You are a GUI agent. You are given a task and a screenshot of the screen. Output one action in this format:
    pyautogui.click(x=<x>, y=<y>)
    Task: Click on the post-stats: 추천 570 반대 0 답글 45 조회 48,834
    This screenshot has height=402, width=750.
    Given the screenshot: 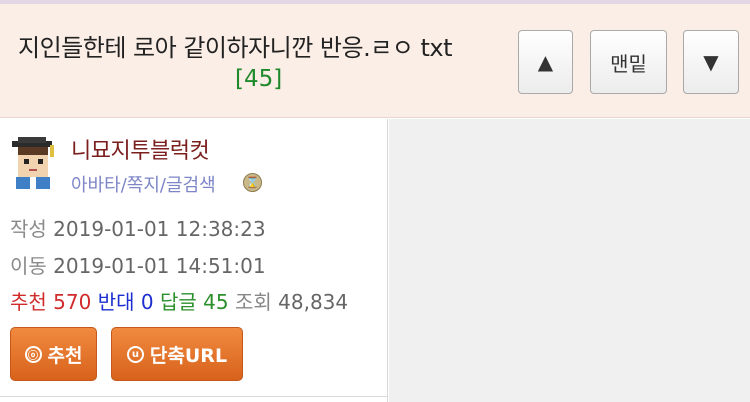 What is the action you would take?
    pyautogui.click(x=179, y=300)
    